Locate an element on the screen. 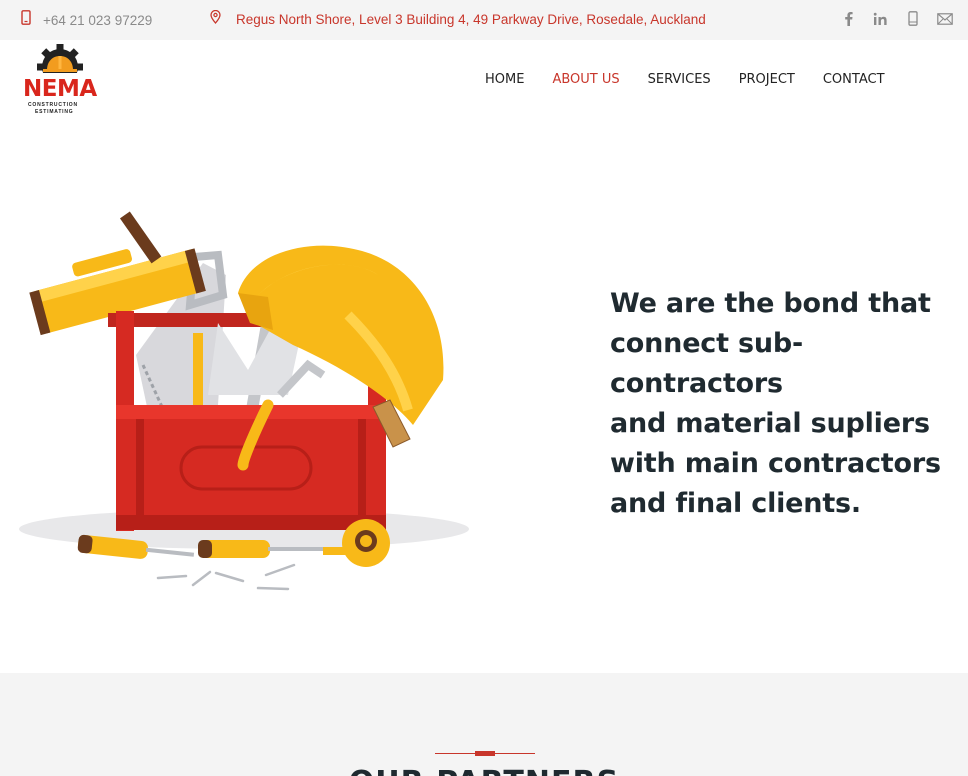 Image resolution: width=968 pixels, height=776 pixels. logo-subtitle-1: CONSTRUCTION is located at coordinates (53, 105).